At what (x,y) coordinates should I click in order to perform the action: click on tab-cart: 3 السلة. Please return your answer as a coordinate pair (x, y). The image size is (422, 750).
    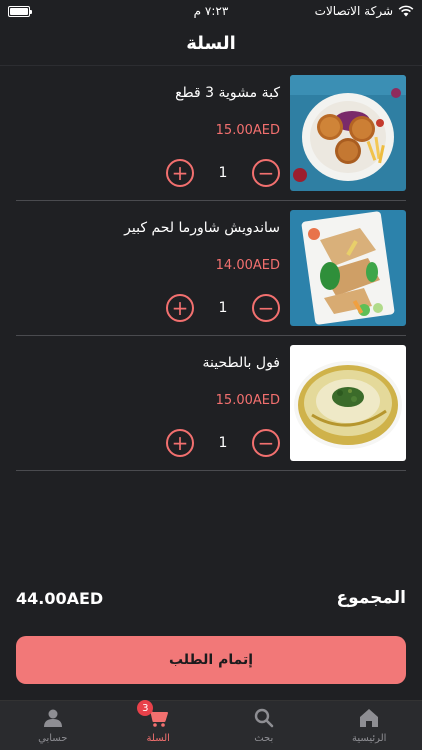
    Looking at the image, I should click on (159, 725).